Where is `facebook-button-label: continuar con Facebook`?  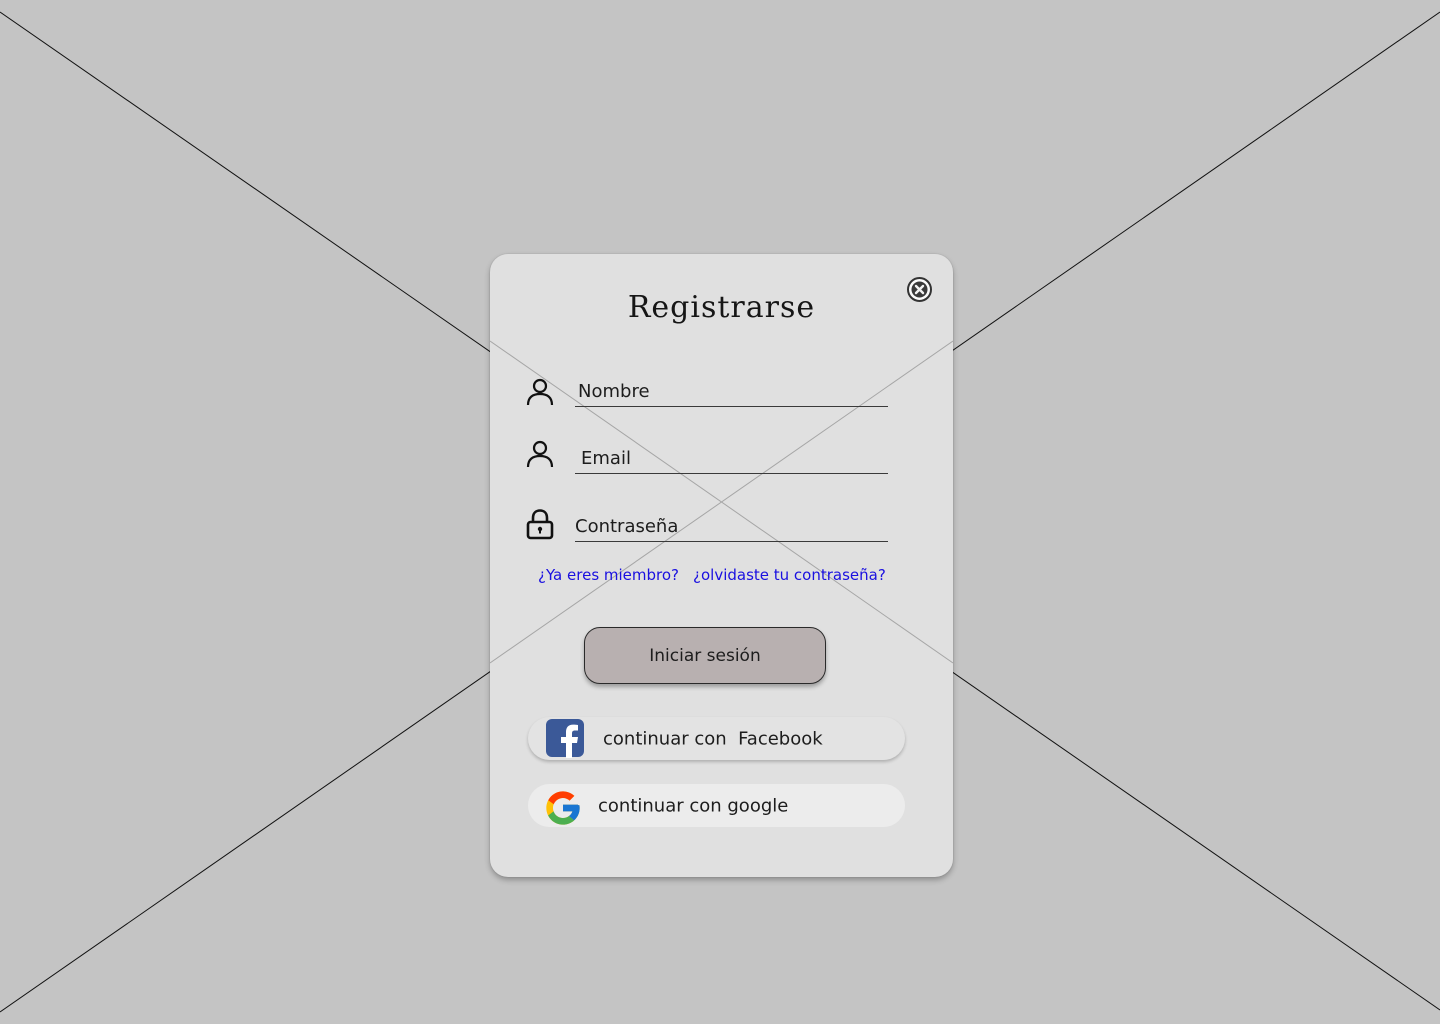 facebook-button-label: continuar con Facebook is located at coordinates (713, 738).